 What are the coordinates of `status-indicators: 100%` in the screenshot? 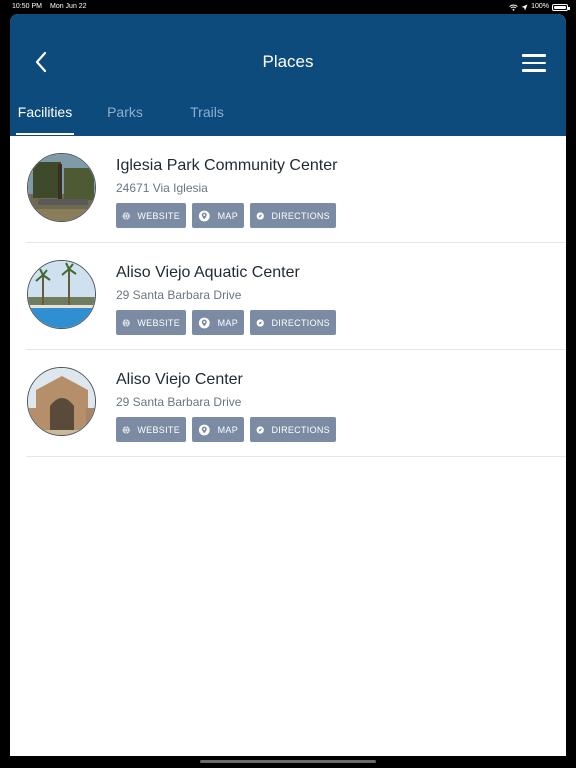 It's located at (539, 7).